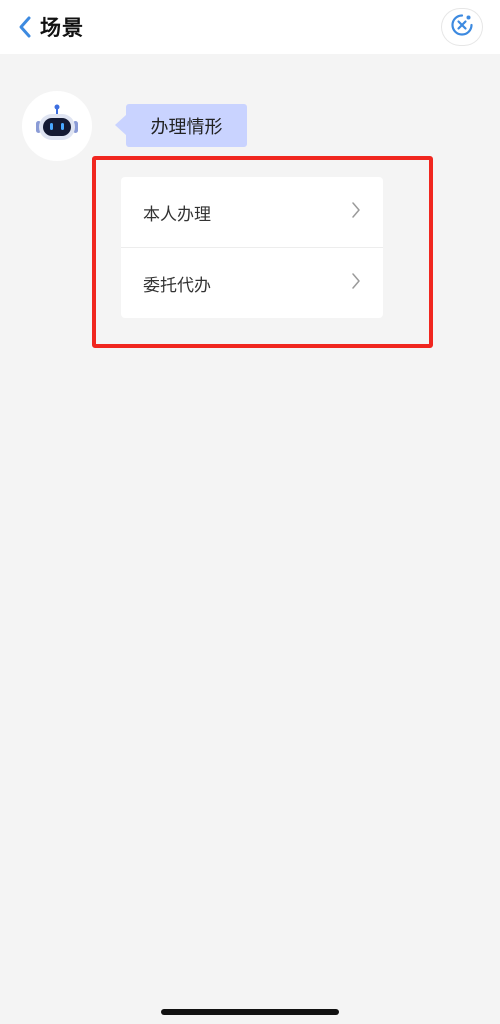 The image size is (500, 1024). I want to click on home-indicator, so click(250, 1012).